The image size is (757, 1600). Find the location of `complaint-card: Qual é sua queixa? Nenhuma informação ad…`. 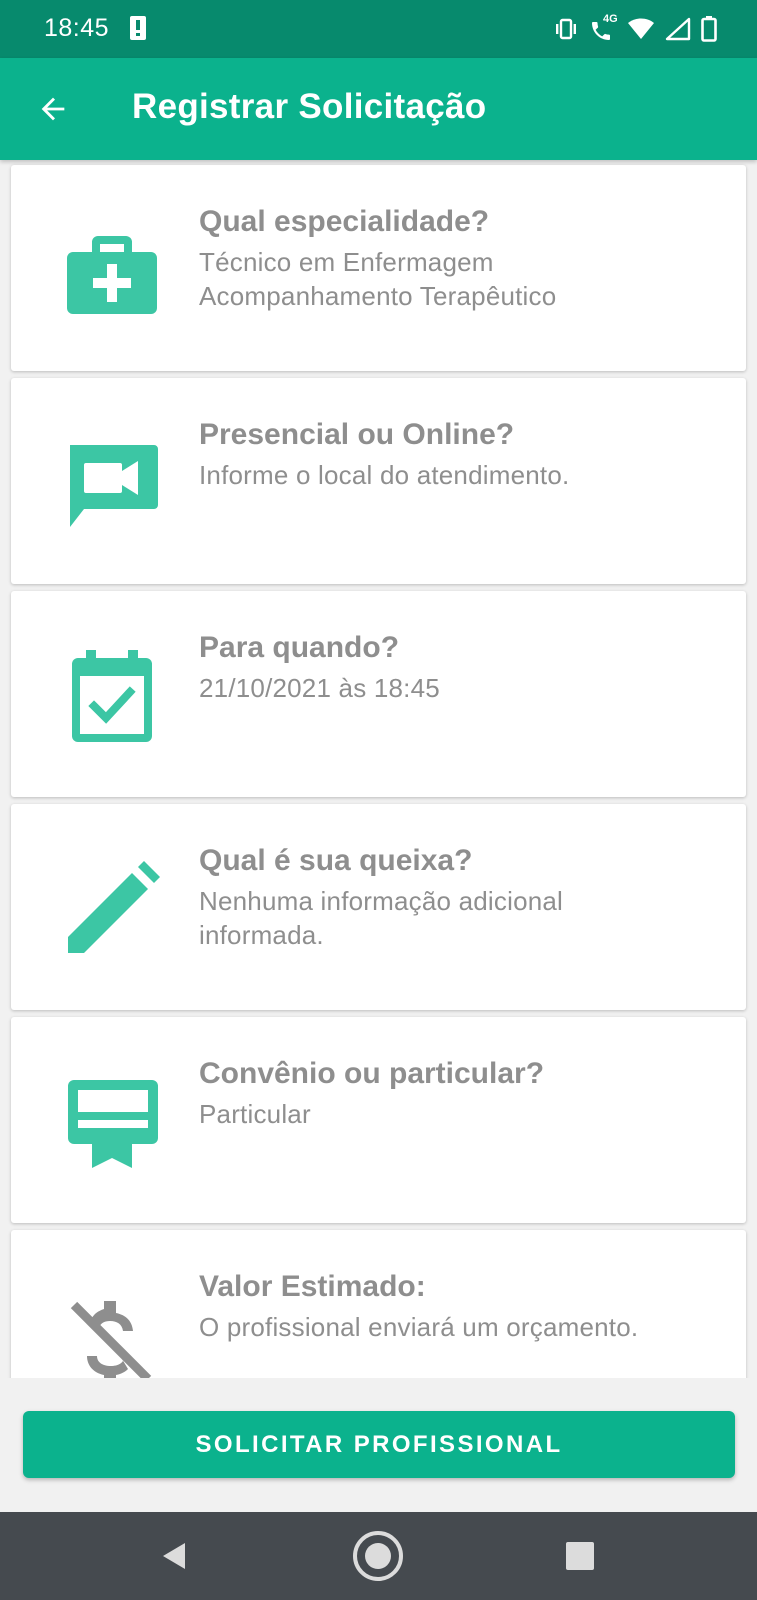

complaint-card: Qual é sua queixa? Nenhuma informação ad… is located at coordinates (378, 907).